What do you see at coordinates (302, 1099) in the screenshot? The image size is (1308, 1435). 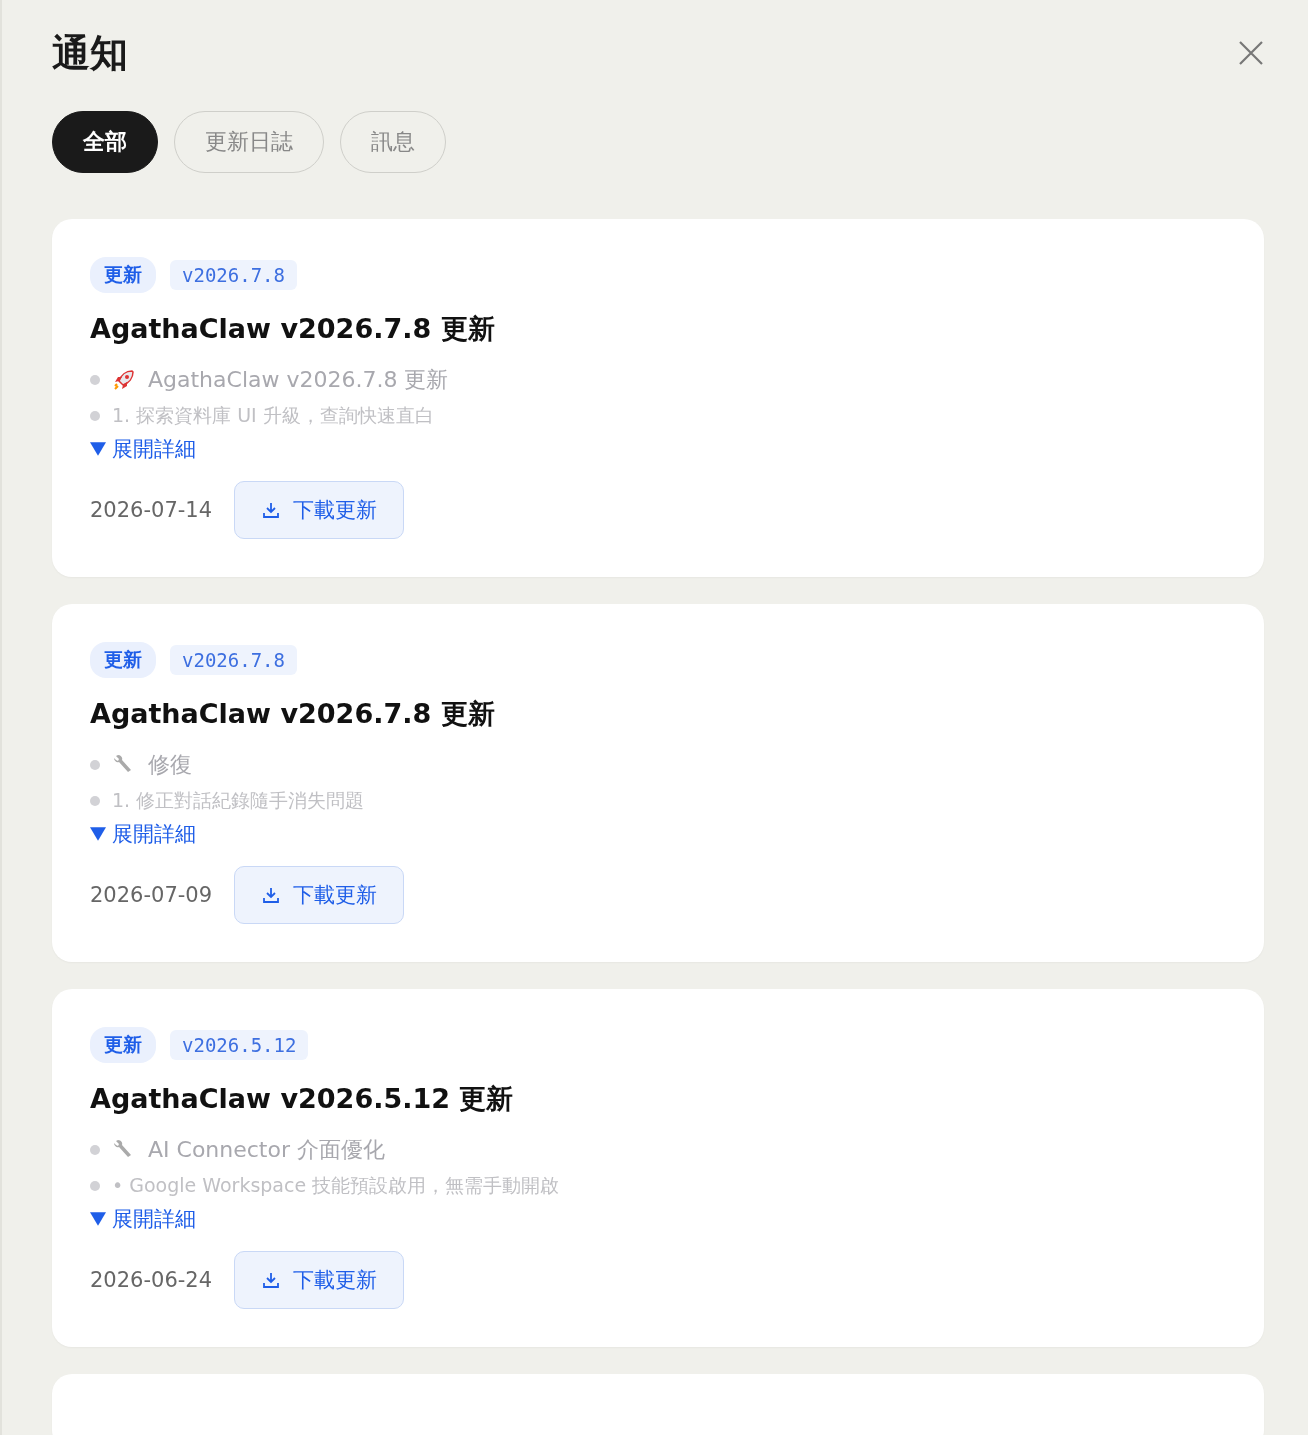 I see `notification-title: AgathaClaw v2026.5.12 更新` at bounding box center [302, 1099].